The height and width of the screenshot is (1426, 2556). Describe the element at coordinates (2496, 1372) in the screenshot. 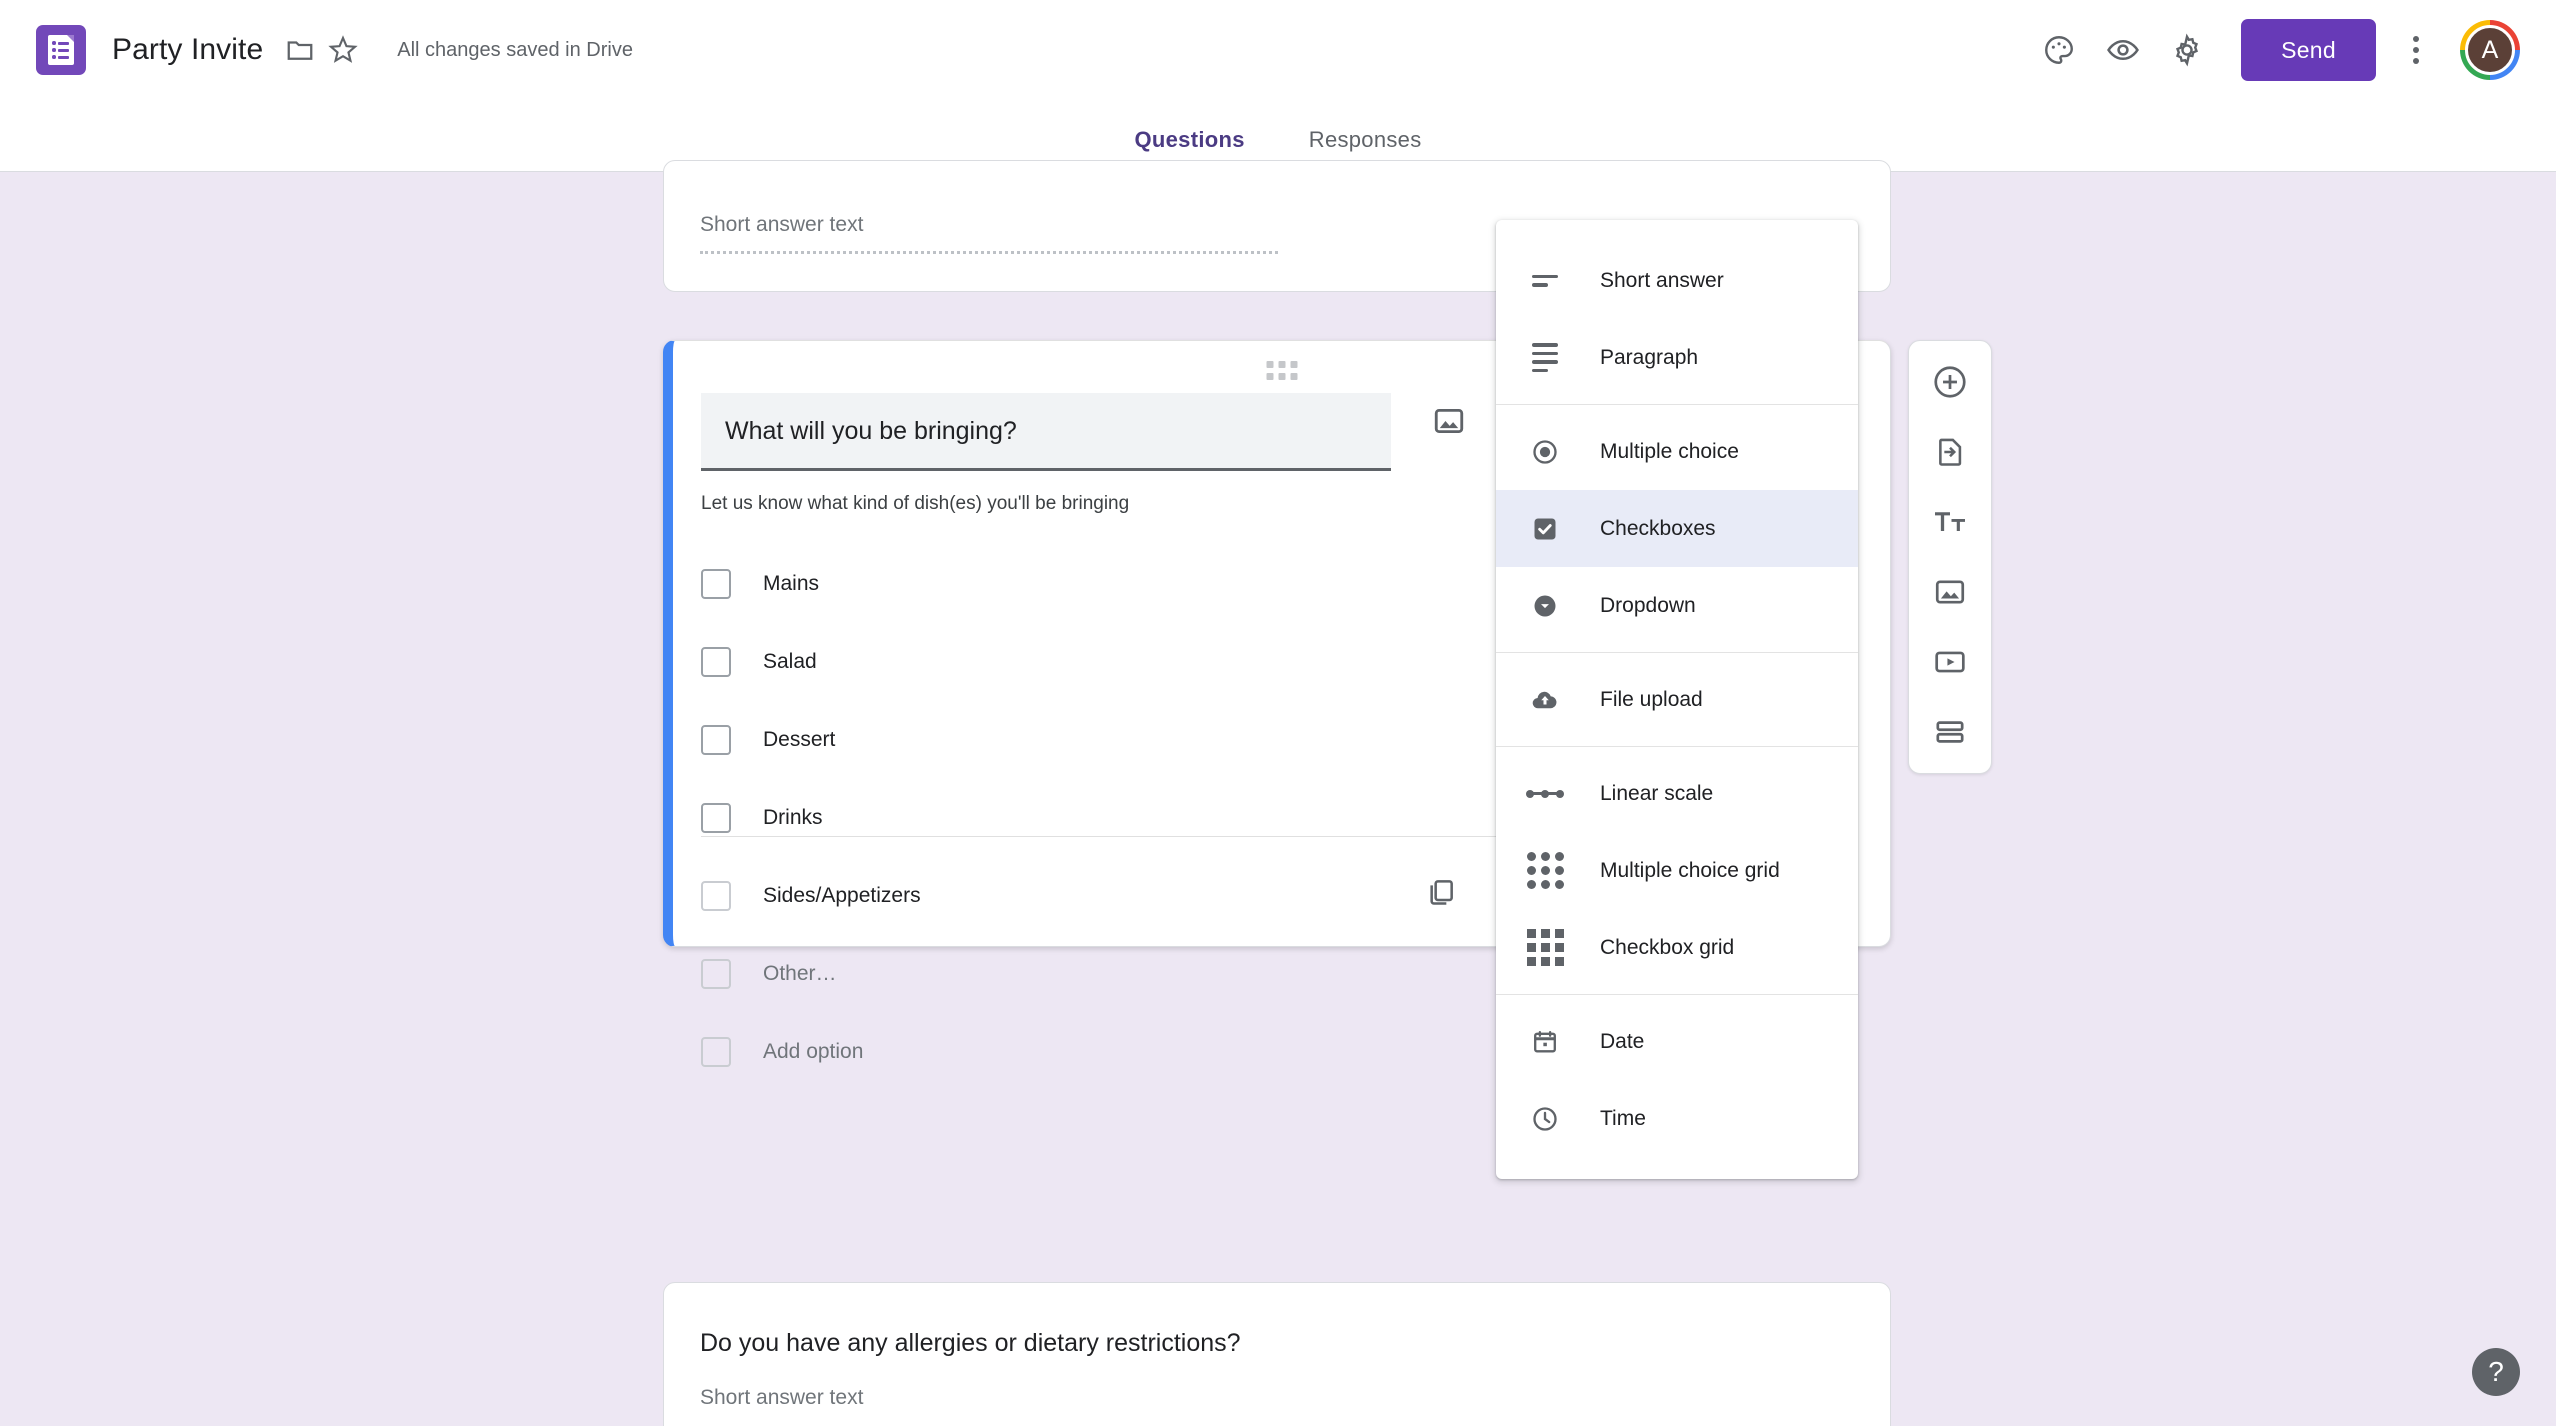

I see `help-button: ?` at that location.